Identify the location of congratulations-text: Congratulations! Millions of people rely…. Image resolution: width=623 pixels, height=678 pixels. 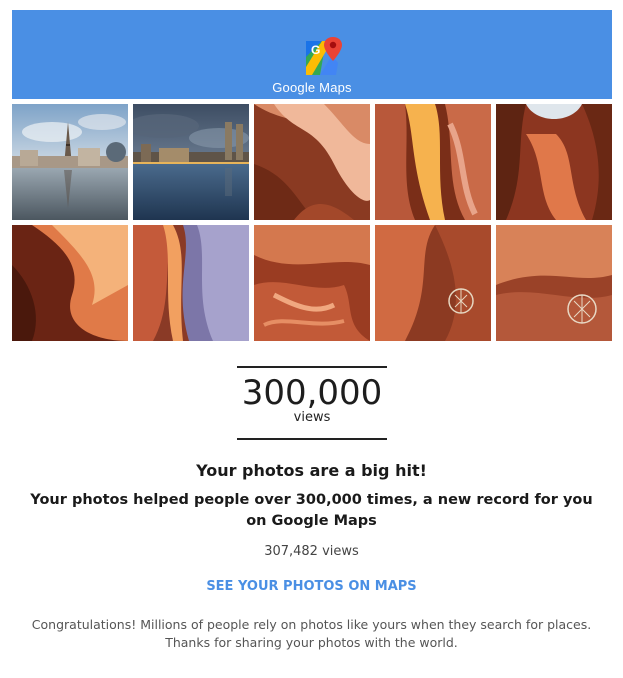
(311, 633).